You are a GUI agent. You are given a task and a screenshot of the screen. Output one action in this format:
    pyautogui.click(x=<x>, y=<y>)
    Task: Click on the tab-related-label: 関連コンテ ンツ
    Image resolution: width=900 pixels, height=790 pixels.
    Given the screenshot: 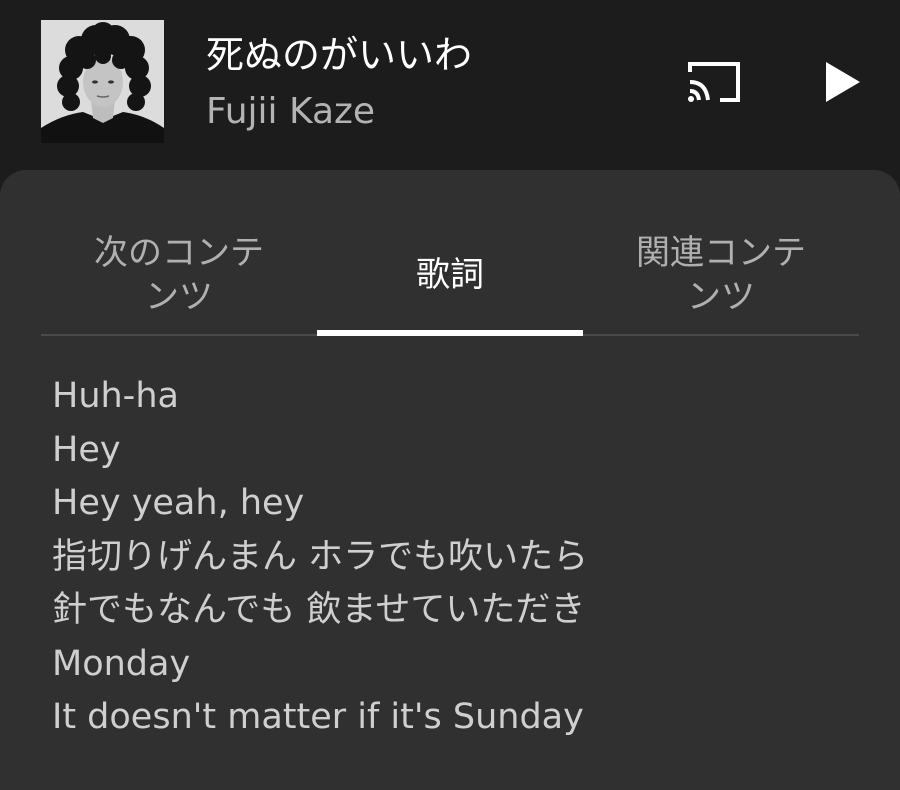 What is the action you would take?
    pyautogui.click(x=721, y=275)
    